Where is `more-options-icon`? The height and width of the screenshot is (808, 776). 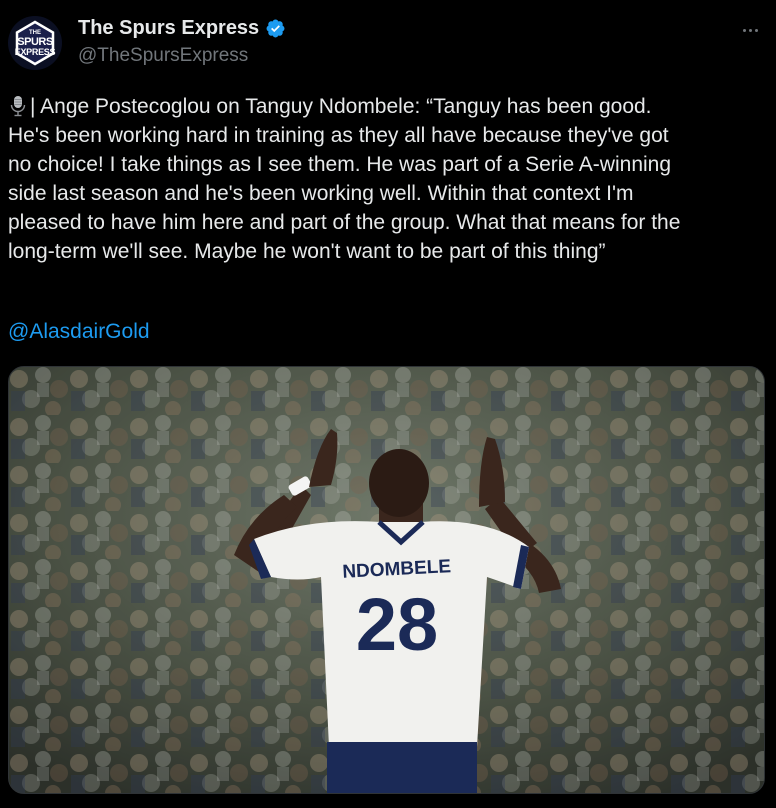 more-options-icon is located at coordinates (750, 30).